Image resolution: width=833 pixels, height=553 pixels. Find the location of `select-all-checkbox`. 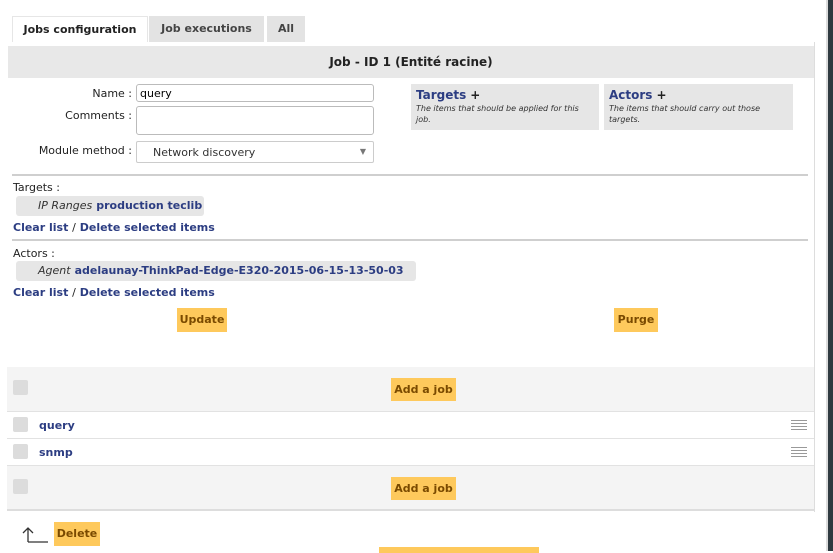

select-all-checkbox is located at coordinates (20, 387).